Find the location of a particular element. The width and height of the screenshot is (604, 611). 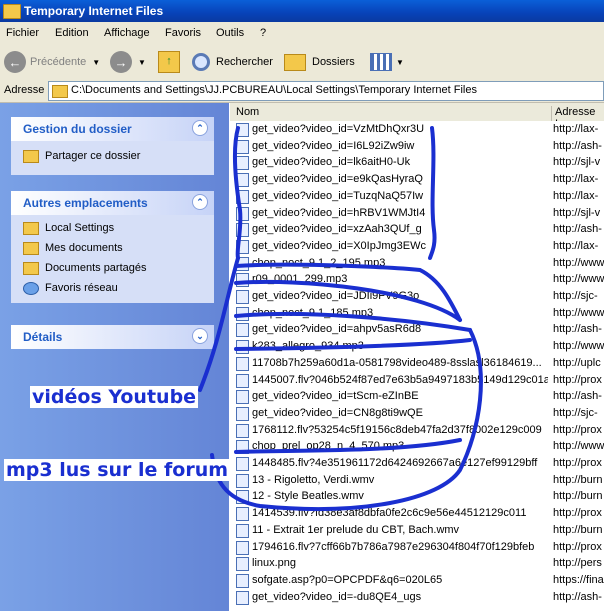

youtube-bracket-left is located at coordinates (237, 193).